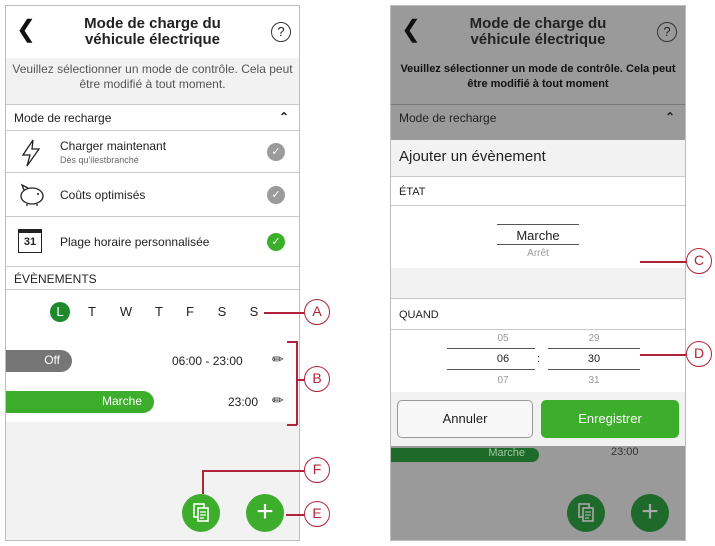  I want to click on day-wednesday: W, so click(126, 312).